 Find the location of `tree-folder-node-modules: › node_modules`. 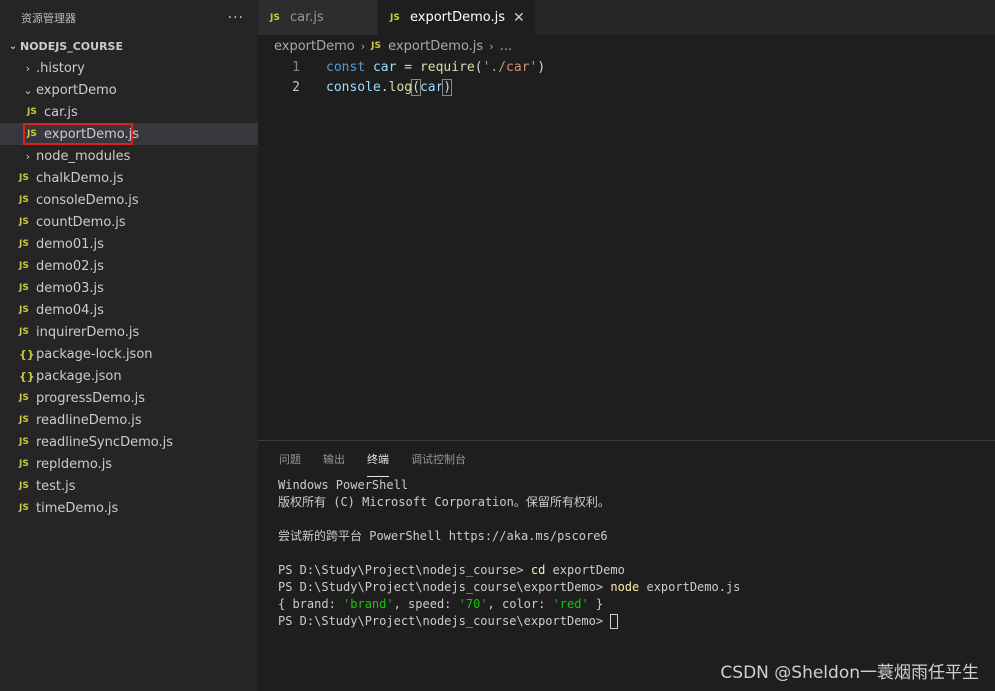

tree-folder-node-modules: › node_modules is located at coordinates (129, 156).